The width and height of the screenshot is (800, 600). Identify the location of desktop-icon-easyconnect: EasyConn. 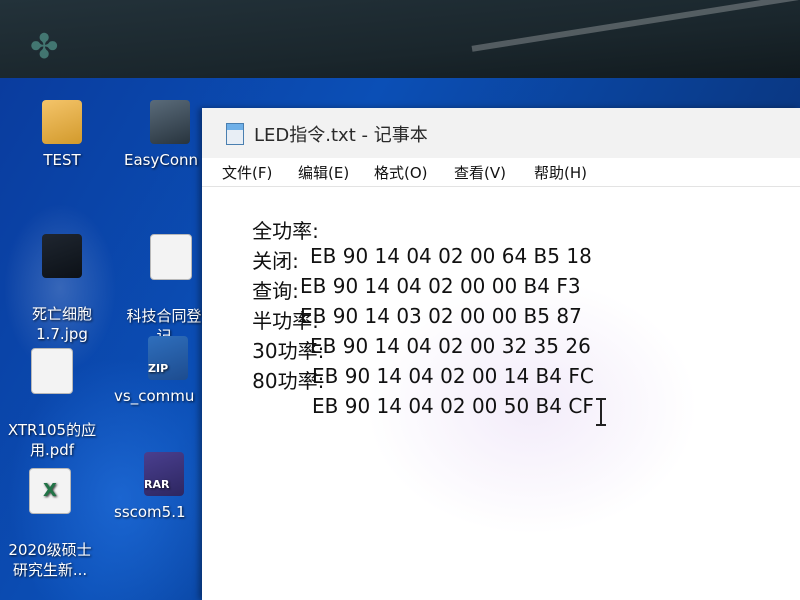
(166, 135).